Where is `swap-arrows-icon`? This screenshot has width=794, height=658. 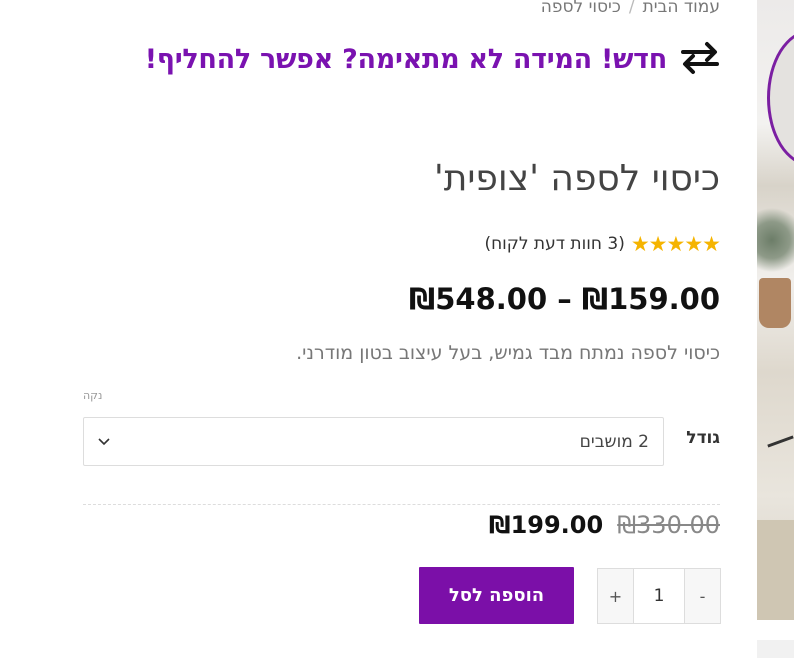
swap-arrows-icon is located at coordinates (700, 59).